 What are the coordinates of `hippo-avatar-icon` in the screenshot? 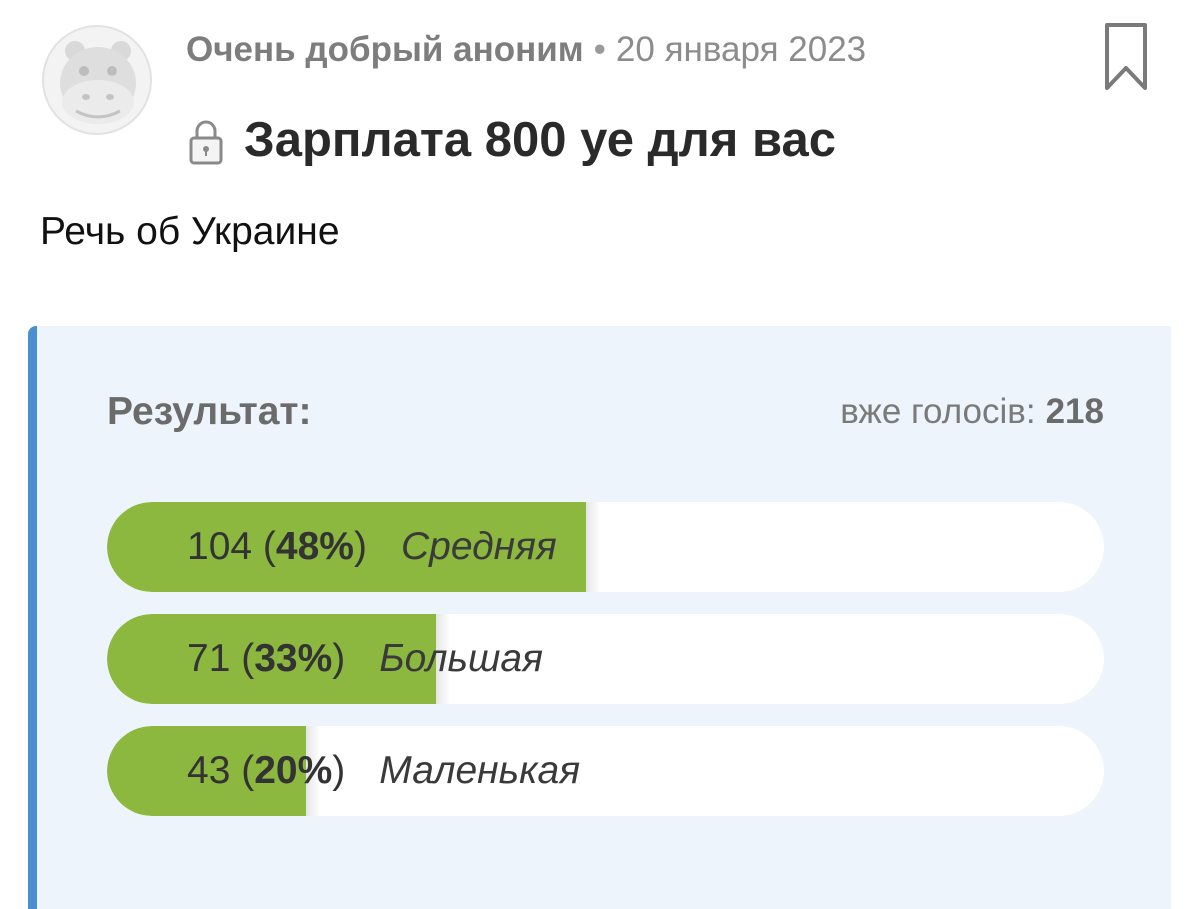 It's located at (98, 82).